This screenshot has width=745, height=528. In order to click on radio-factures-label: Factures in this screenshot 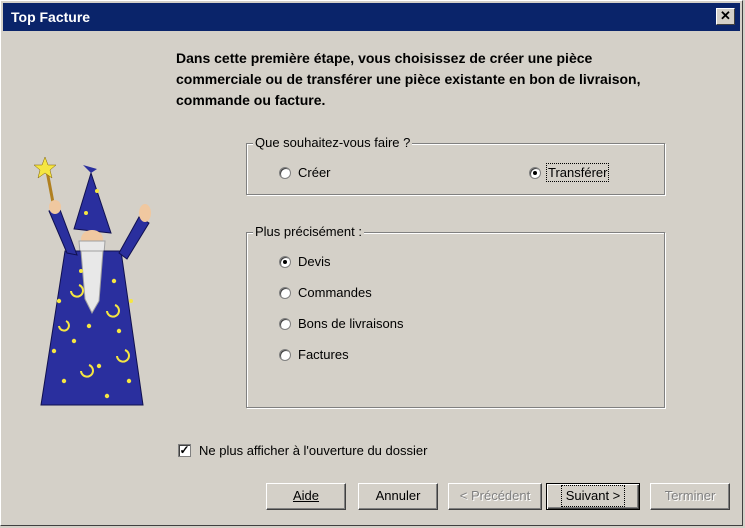, I will do `click(323, 354)`.